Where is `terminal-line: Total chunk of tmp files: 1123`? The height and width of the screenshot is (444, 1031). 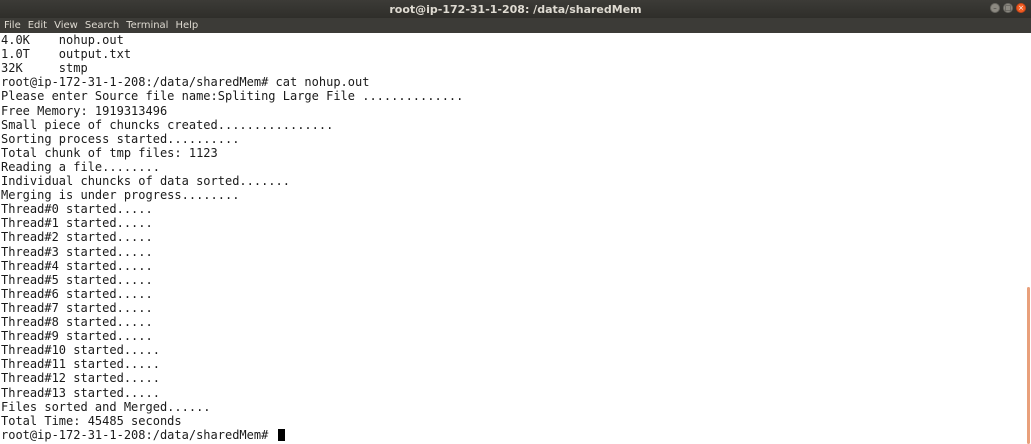
terminal-line: Total chunk of tmp files: 1123 is located at coordinates (109, 152).